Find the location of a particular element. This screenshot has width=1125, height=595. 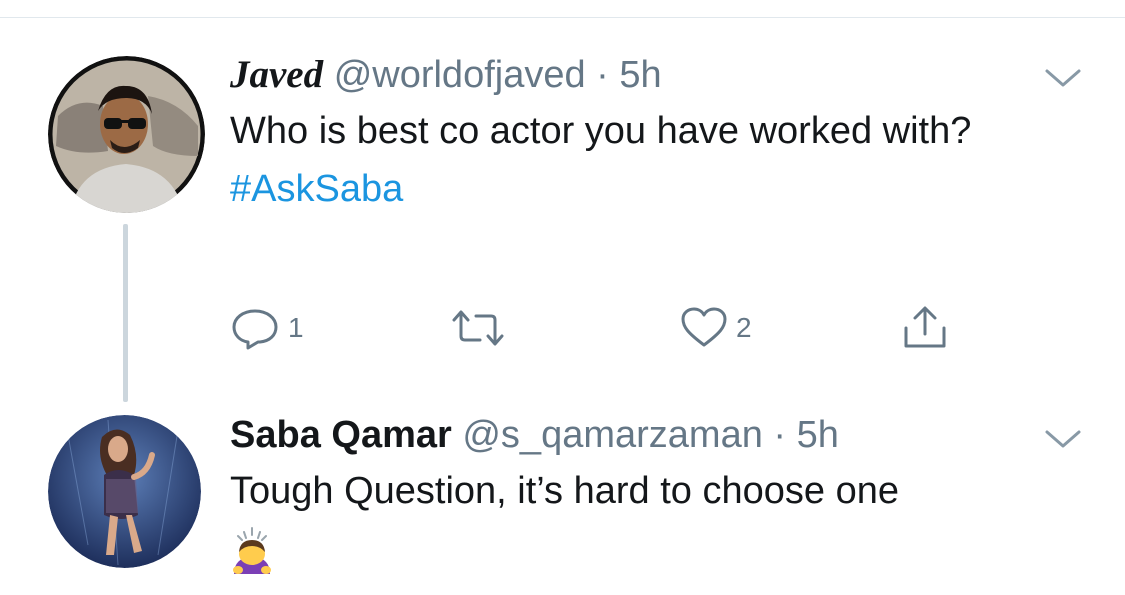

top-divider is located at coordinates (562, 17).